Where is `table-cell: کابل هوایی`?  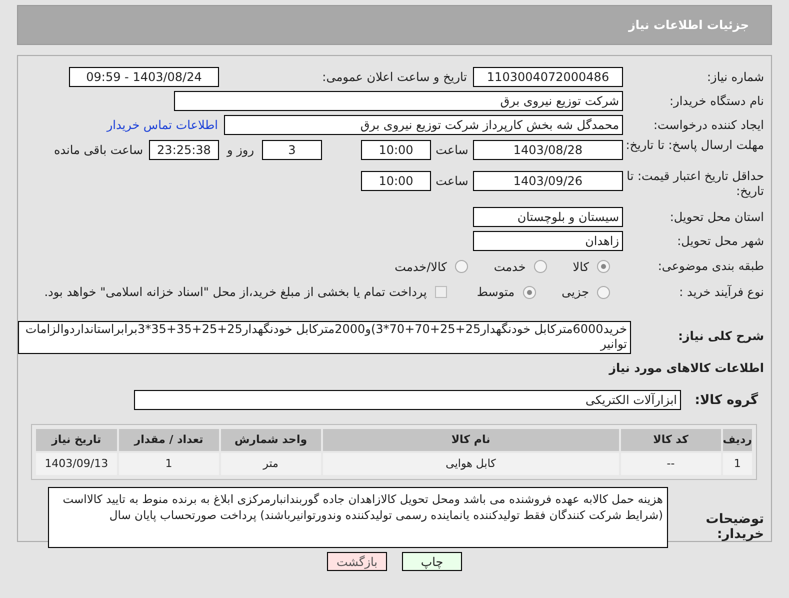
table-cell: کابل هوایی is located at coordinates (470, 464).